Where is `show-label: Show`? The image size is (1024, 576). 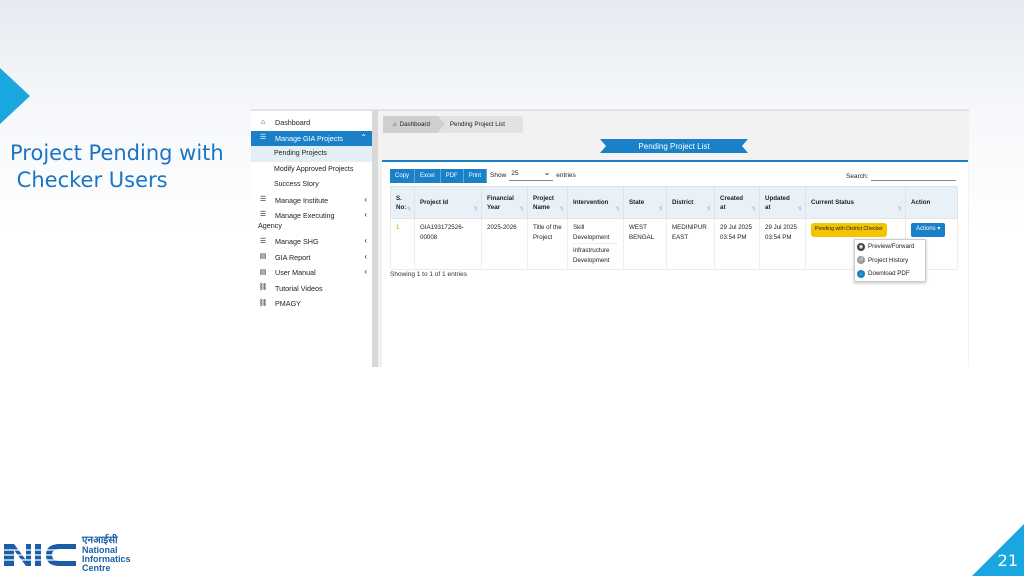 show-label: Show is located at coordinates (498, 175).